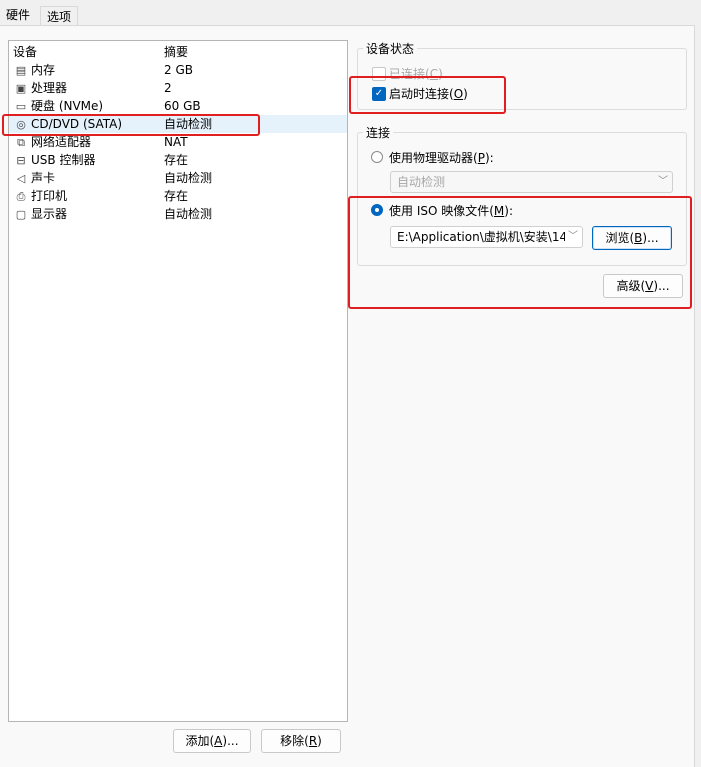 Image resolution: width=701 pixels, height=767 pixels. I want to click on device-row-memory: ▤ 内存 2 GB, so click(178, 70).